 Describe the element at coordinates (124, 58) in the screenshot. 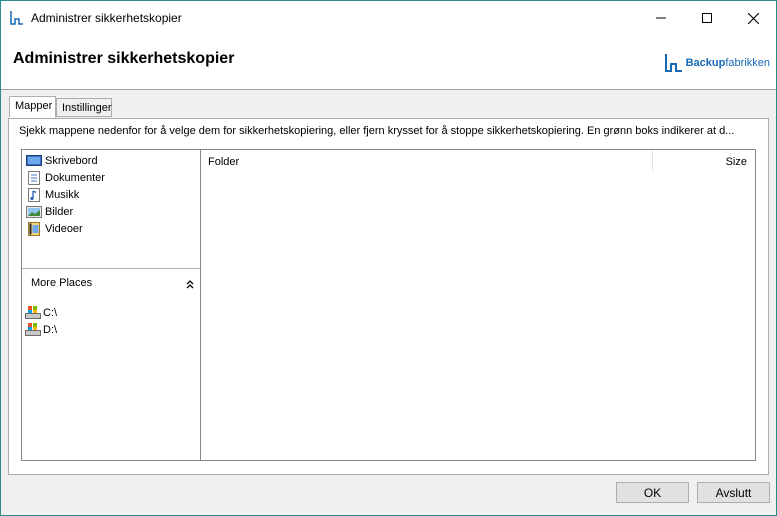

I see `page-title: Administrer sikkerhetskopier` at that location.